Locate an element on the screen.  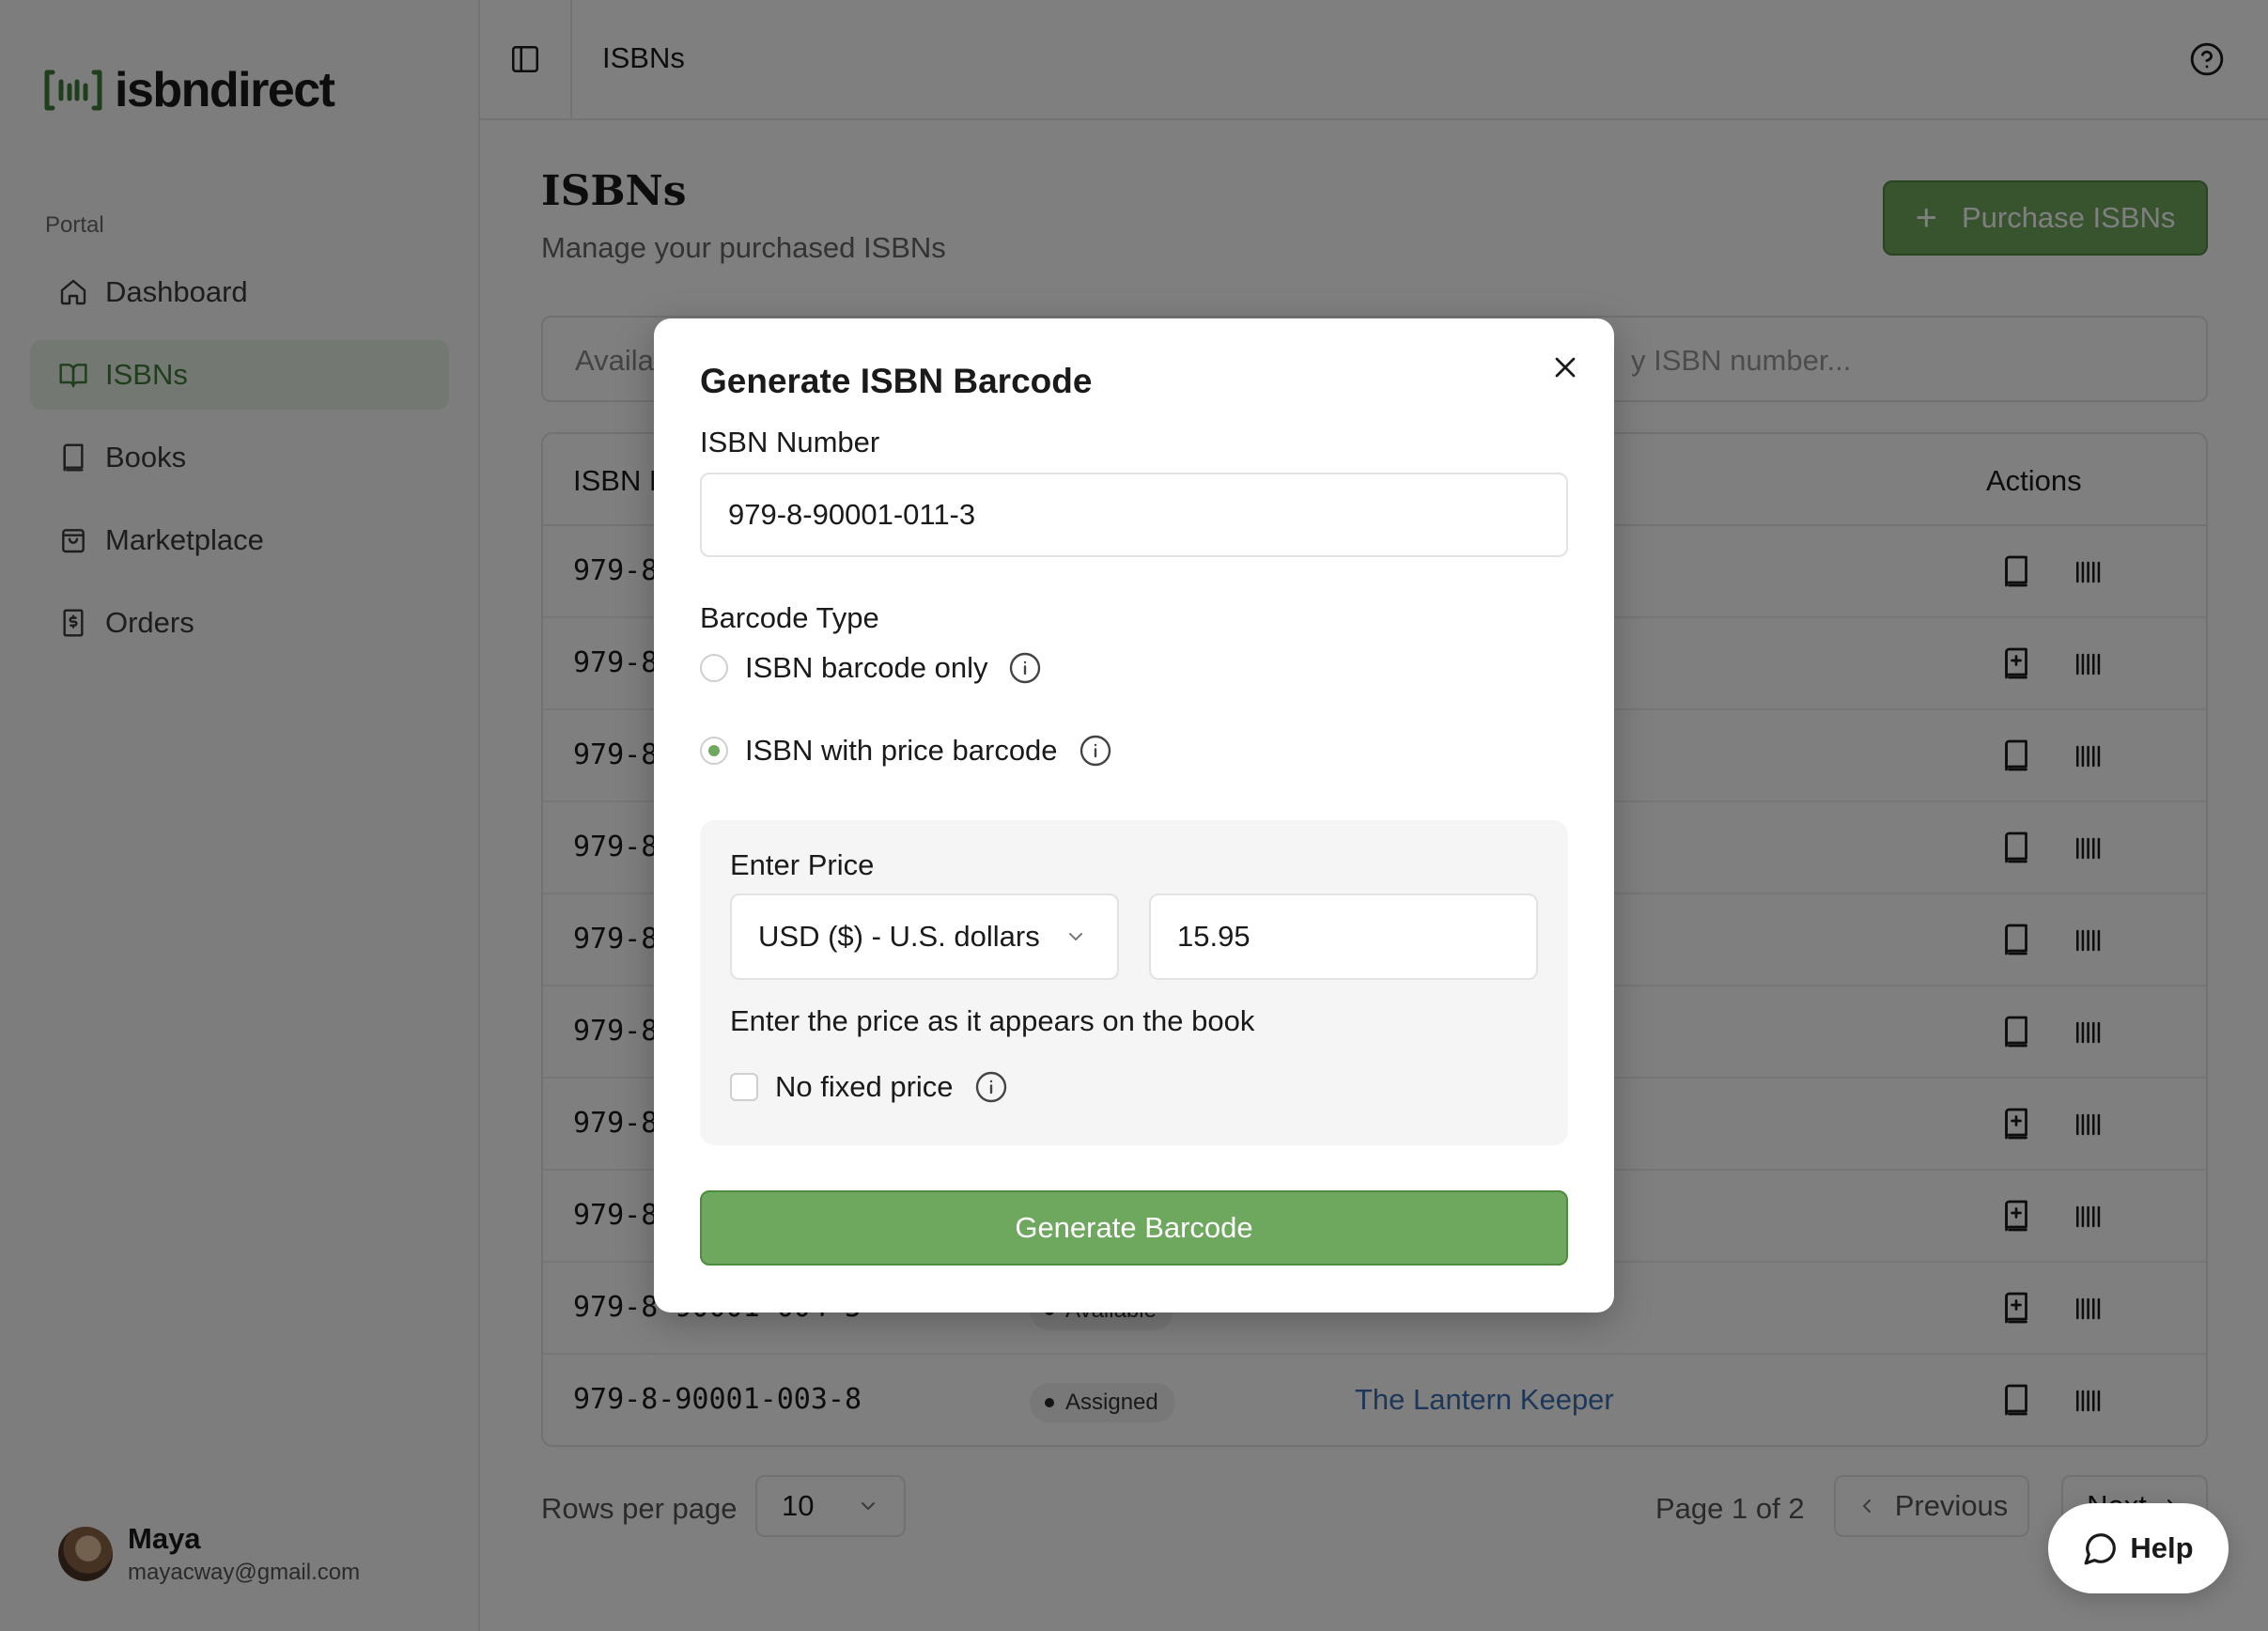
radio-isbn-only: ISBN barcode only is located at coordinates (871, 668).